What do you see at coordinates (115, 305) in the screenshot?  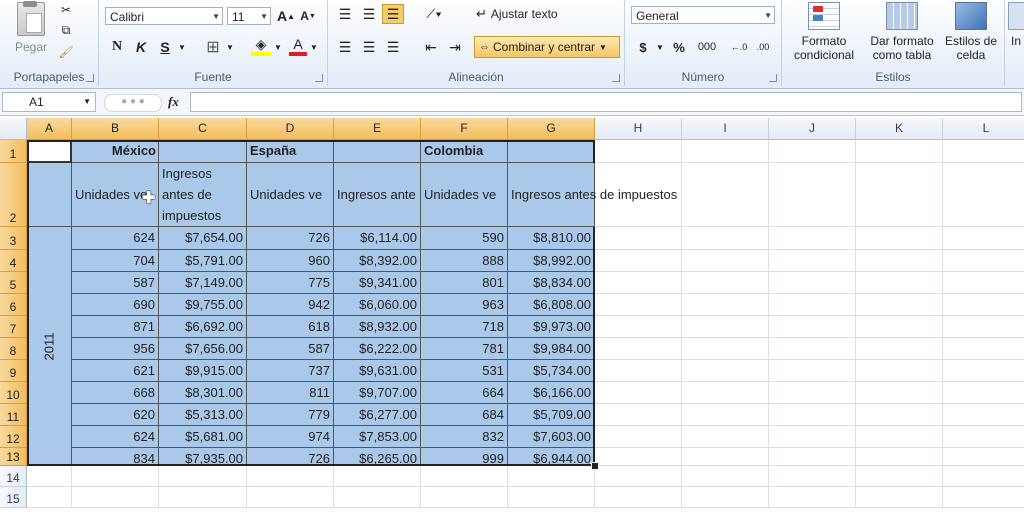 I see `data-cell-units-mexico: 690` at bounding box center [115, 305].